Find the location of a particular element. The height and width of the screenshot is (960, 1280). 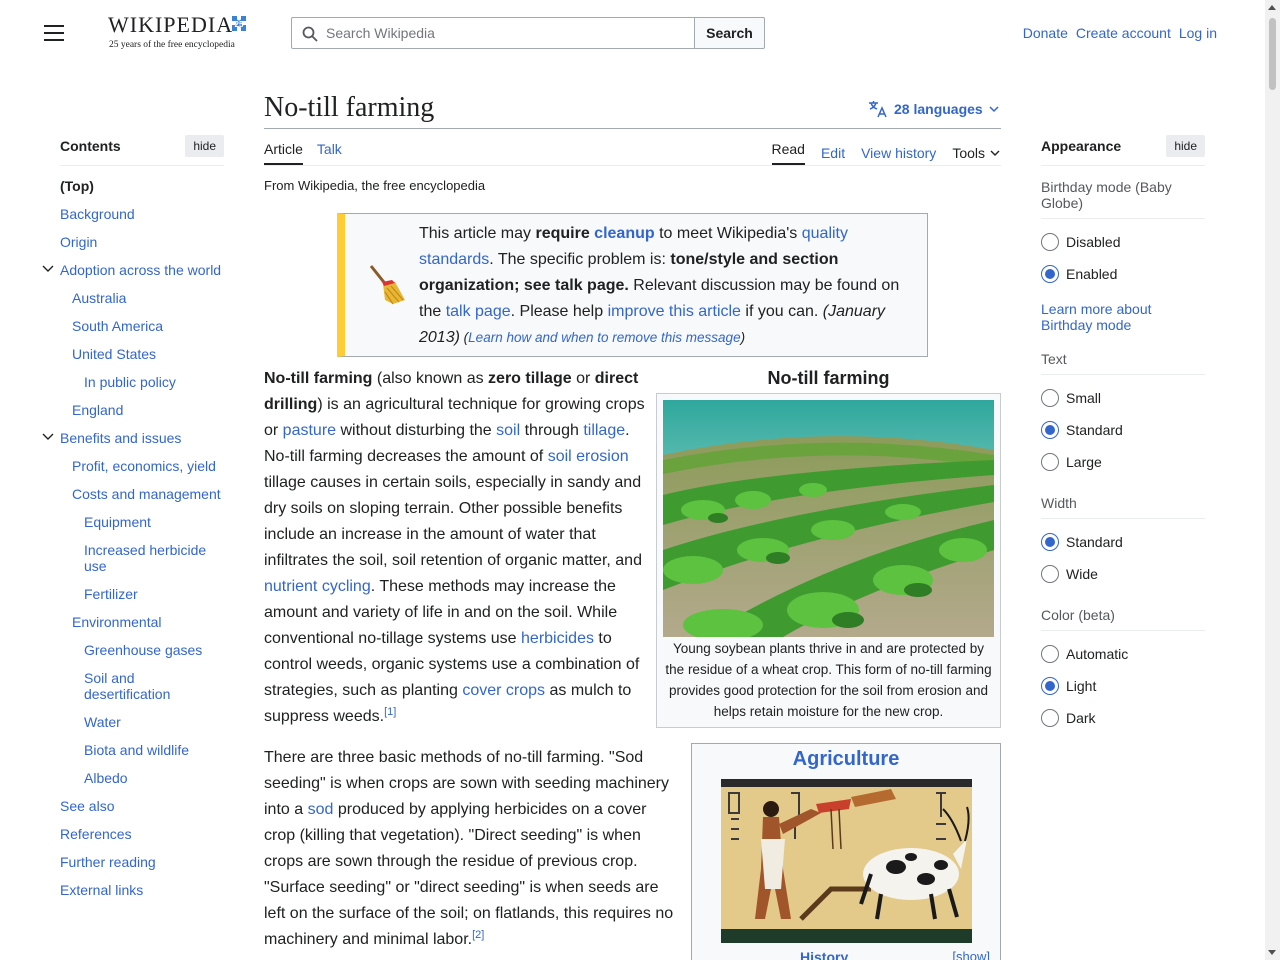

learn-more-birthday-link: Learn more about Birthday mode is located at coordinates (1123, 317).